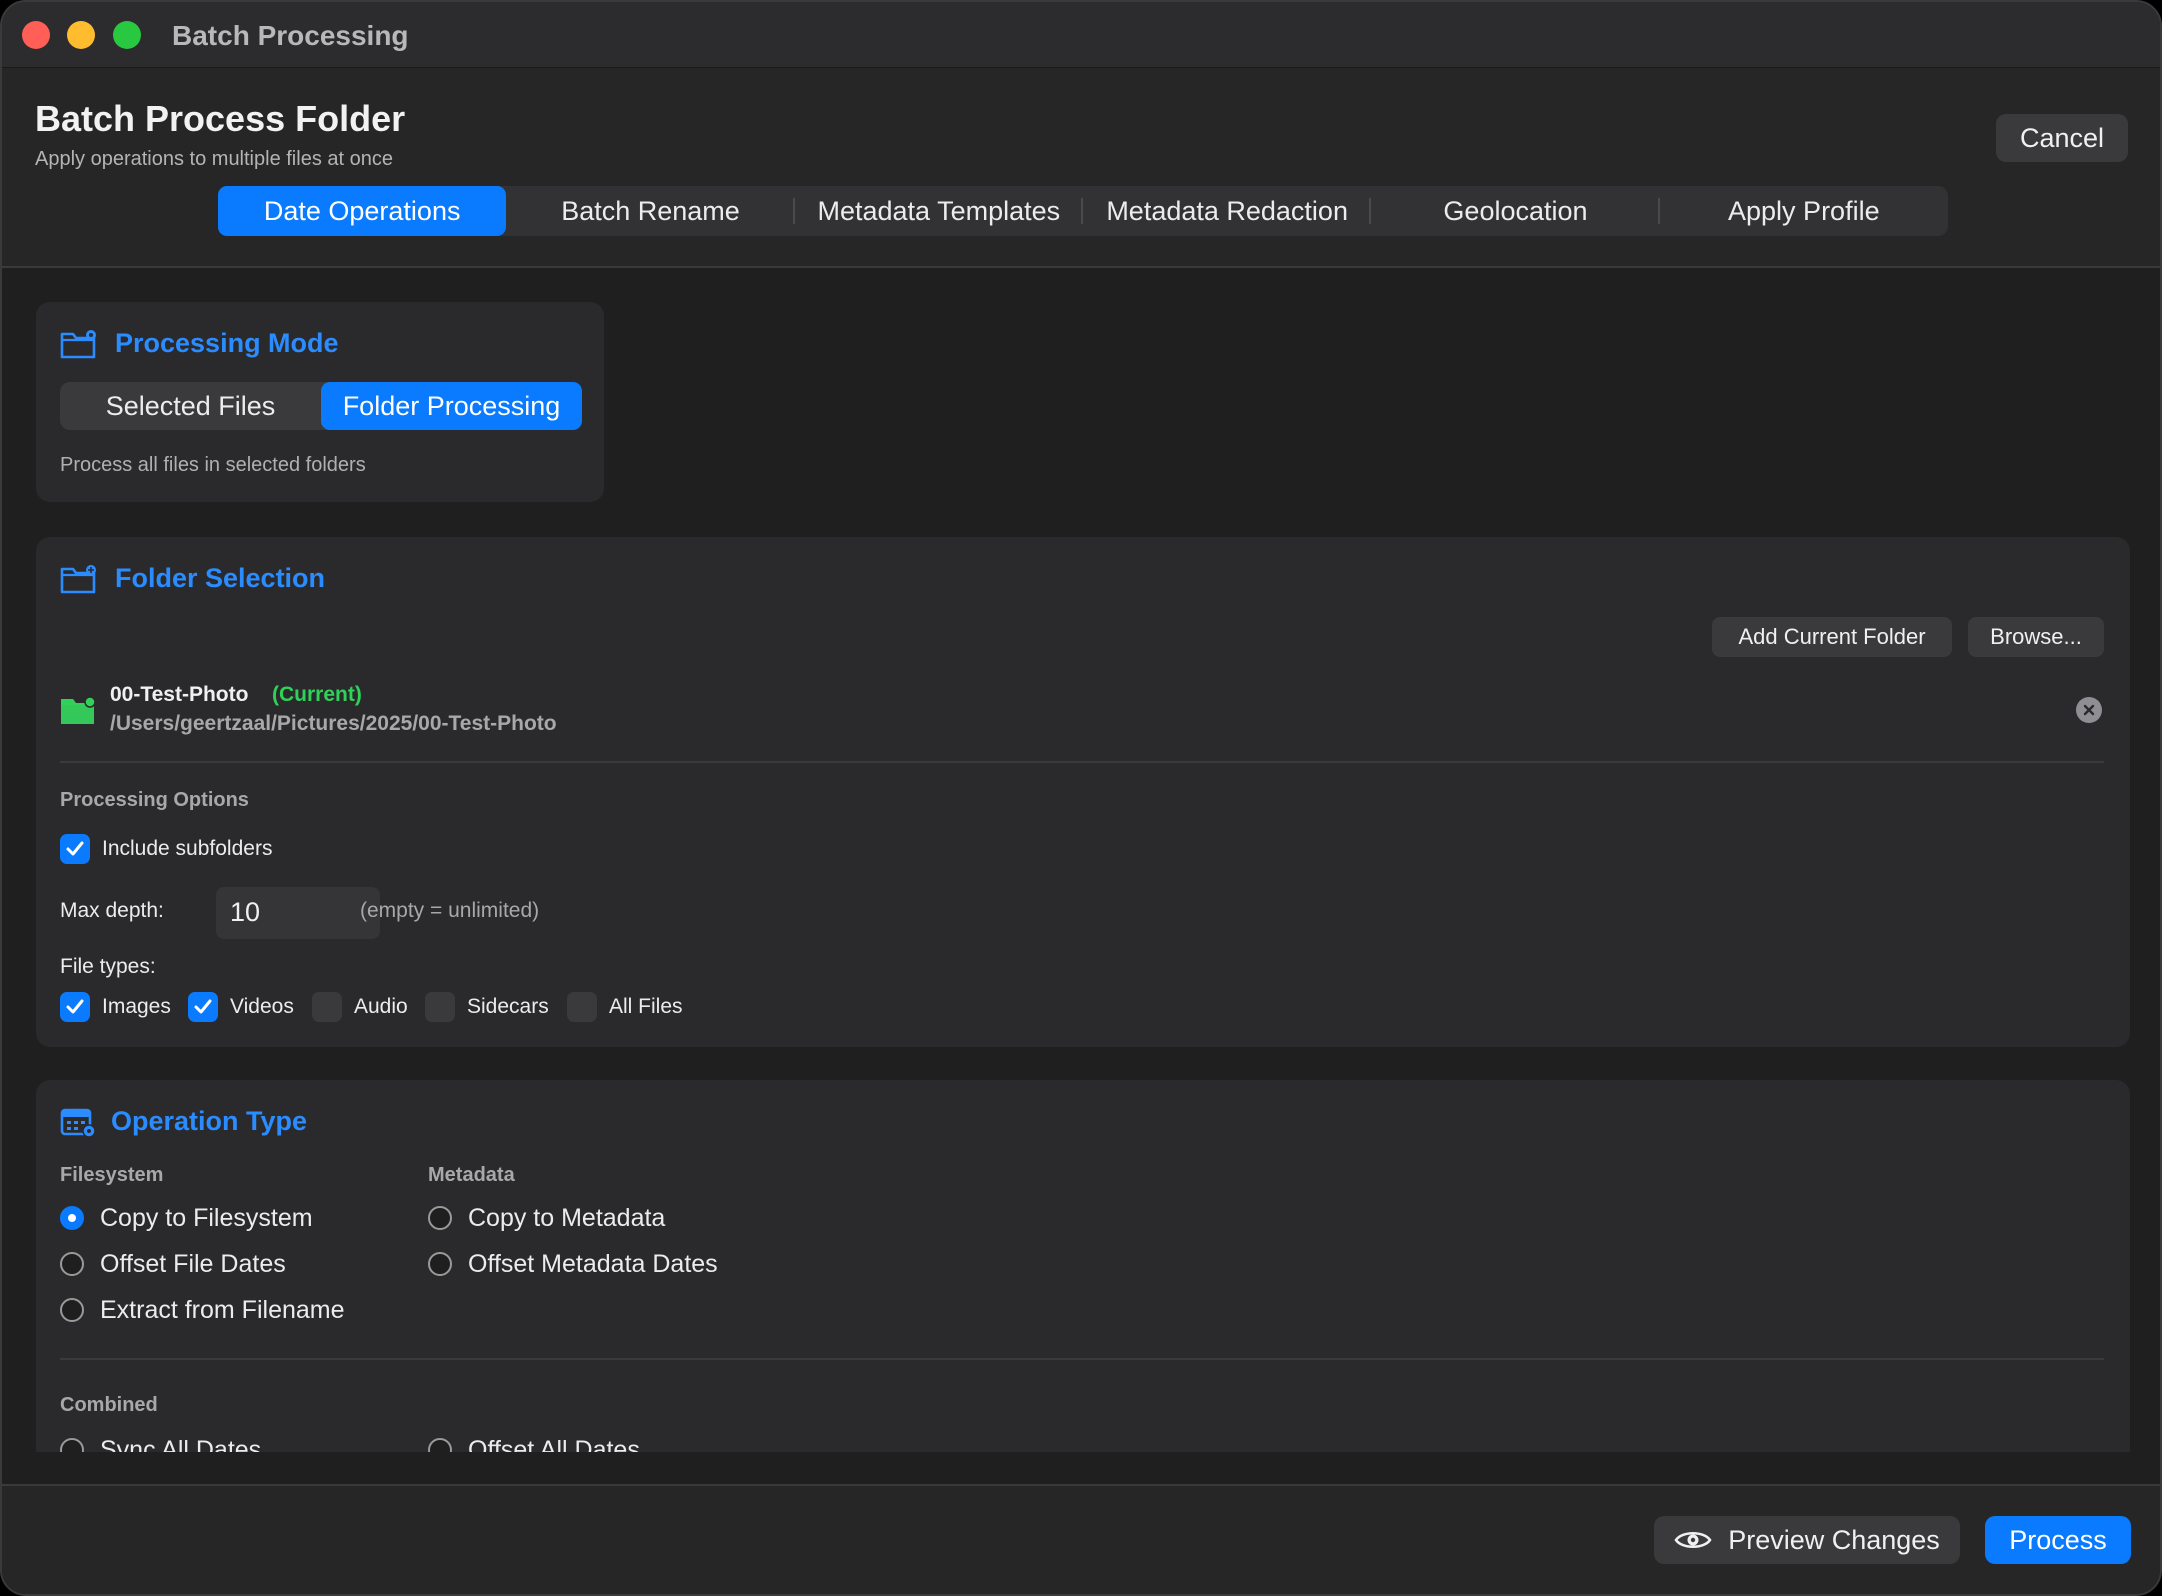  I want to click on footer: Preview Changes Process, so click(1081, 1539).